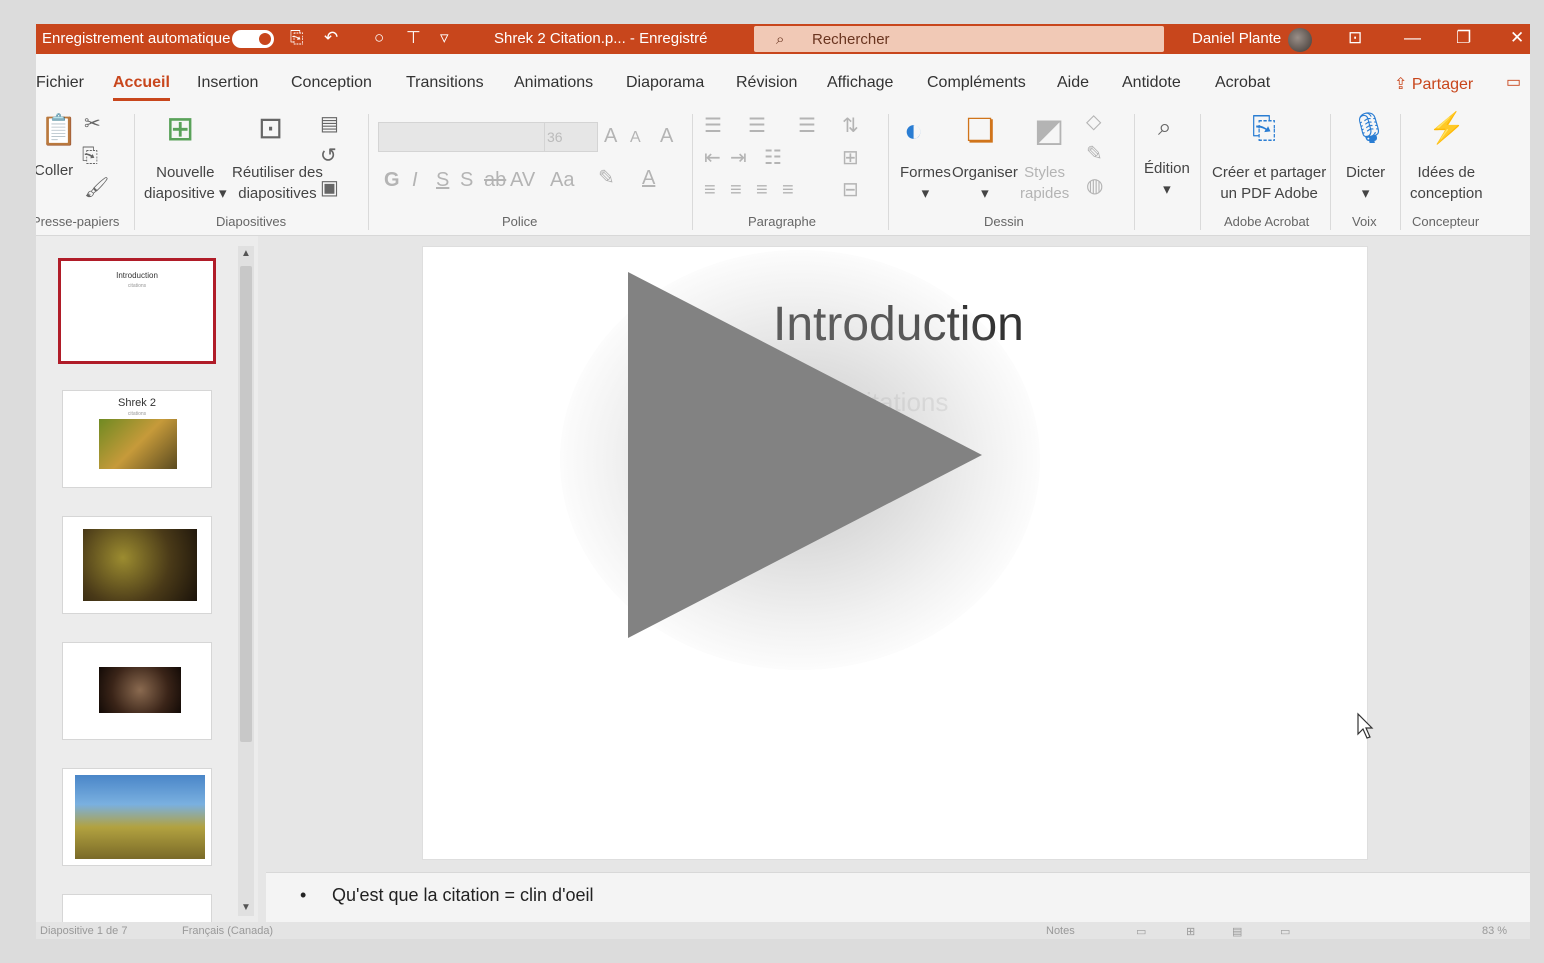 The width and height of the screenshot is (1544, 963). Describe the element at coordinates (413, 38) in the screenshot. I see `present-icon: ⊤` at that location.